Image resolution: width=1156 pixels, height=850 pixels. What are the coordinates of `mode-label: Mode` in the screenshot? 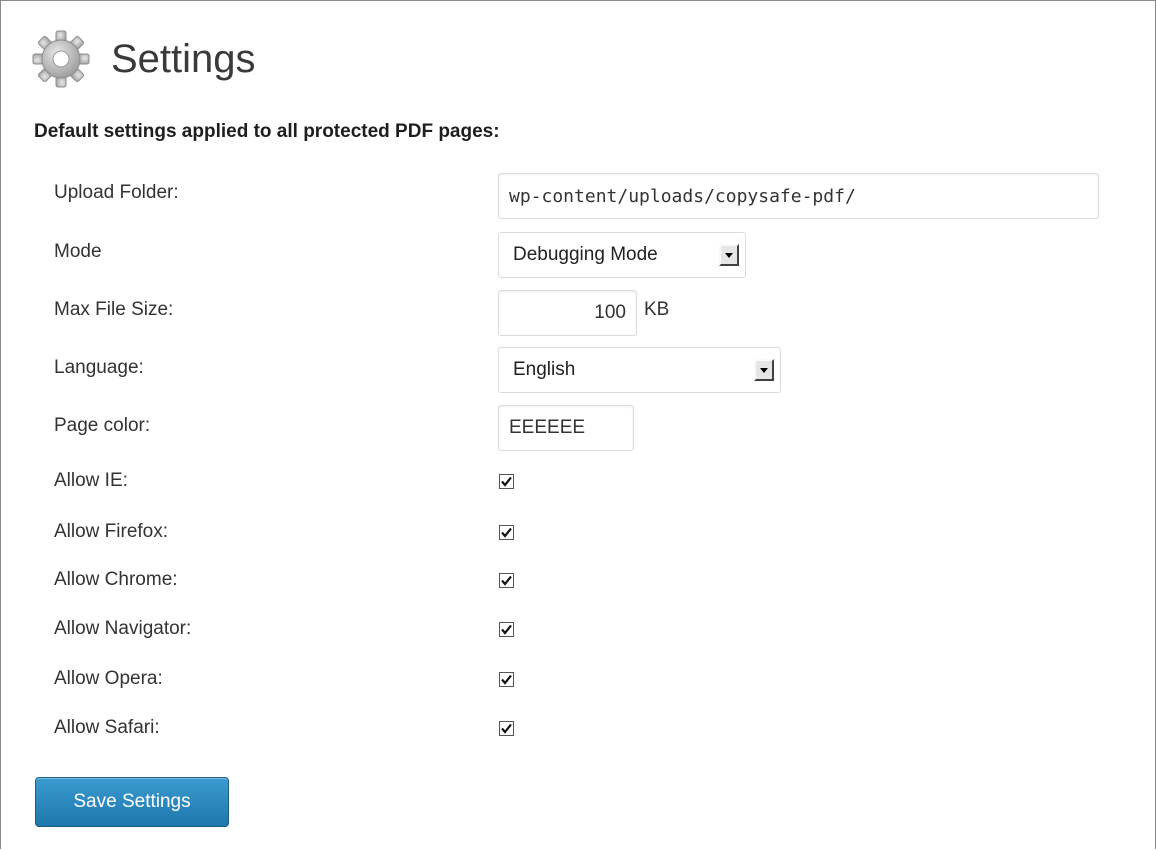 It's located at (78, 251).